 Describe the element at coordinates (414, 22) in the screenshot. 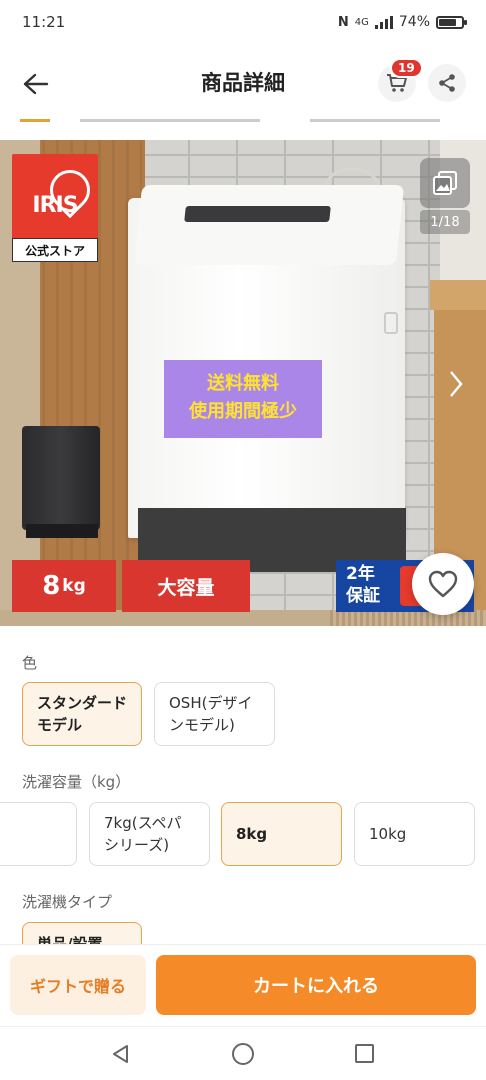

I see `battery-percent: 74%` at that location.